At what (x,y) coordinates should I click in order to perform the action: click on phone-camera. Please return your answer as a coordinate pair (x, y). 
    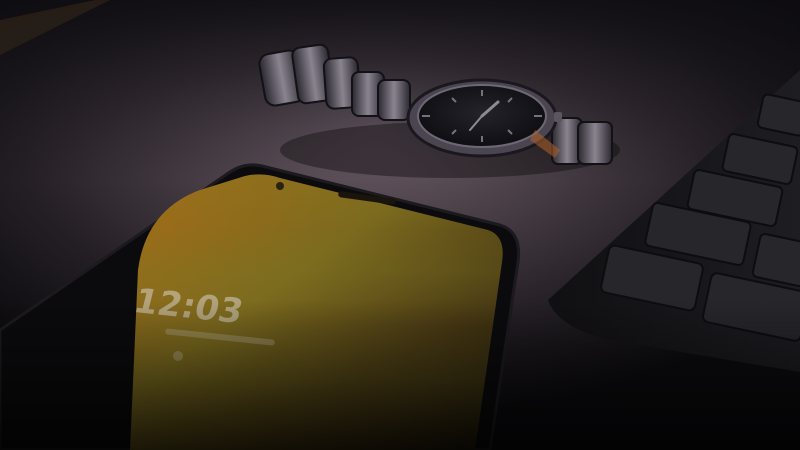
    Looking at the image, I should click on (280, 186).